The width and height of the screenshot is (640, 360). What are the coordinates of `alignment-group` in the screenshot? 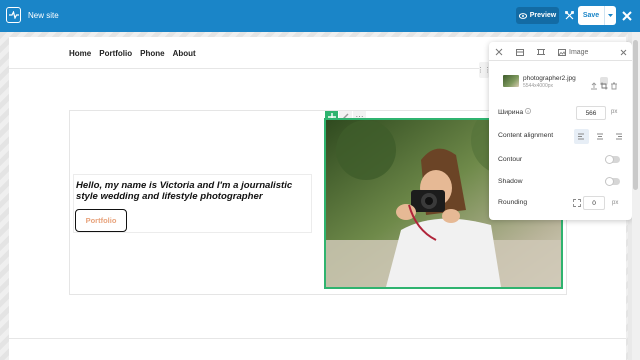 It's located at (599, 136).